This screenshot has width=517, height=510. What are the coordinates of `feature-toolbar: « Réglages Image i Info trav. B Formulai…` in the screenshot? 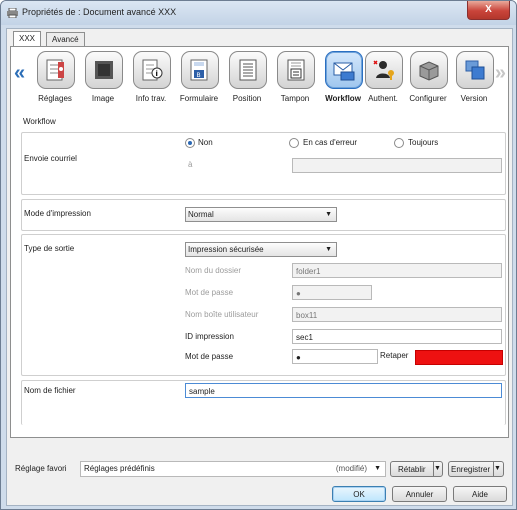 It's located at (259, 79).